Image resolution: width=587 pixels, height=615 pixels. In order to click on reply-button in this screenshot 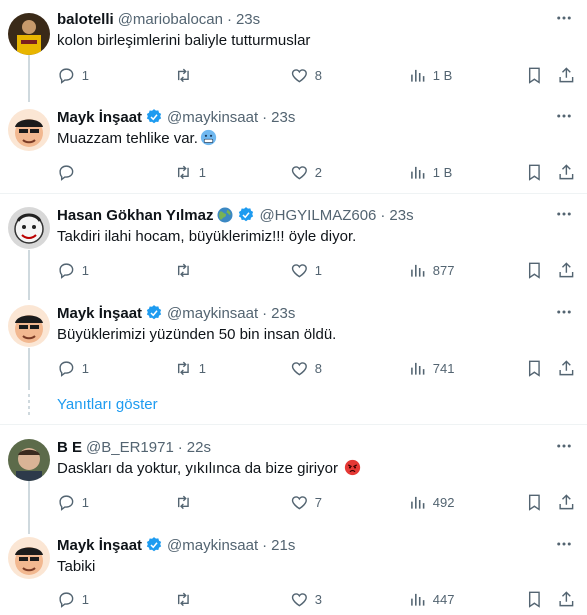, I will do `click(69, 172)`.